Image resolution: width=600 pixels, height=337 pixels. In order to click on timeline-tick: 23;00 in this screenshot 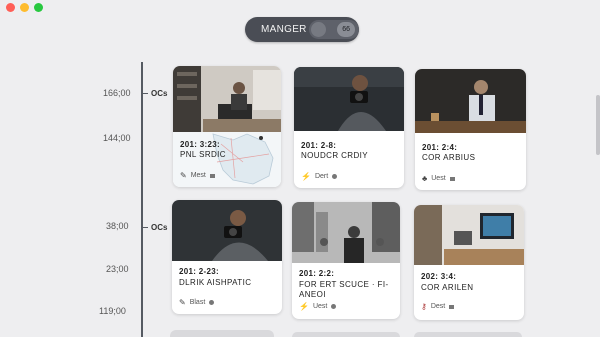, I will do `click(117, 269)`.